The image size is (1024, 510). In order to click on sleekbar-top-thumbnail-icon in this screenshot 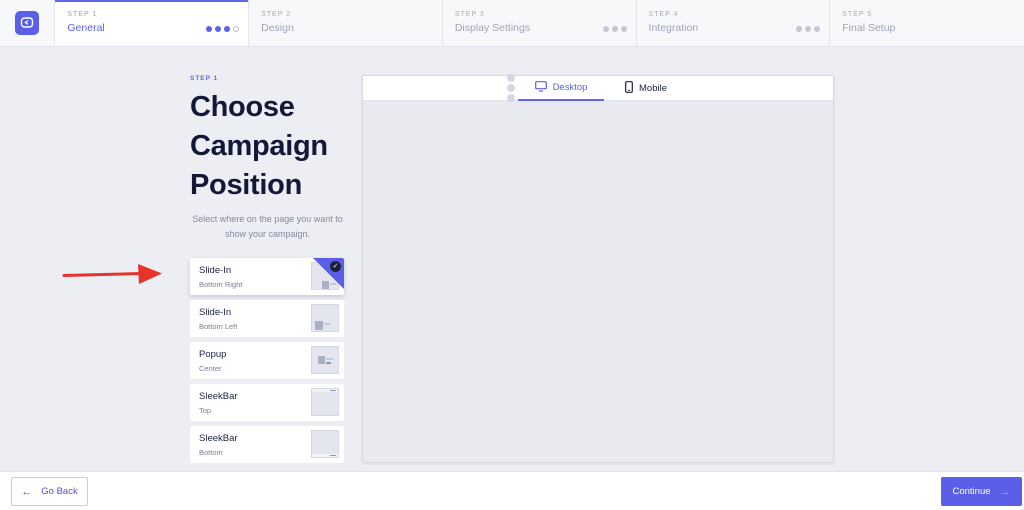, I will do `click(325, 402)`.